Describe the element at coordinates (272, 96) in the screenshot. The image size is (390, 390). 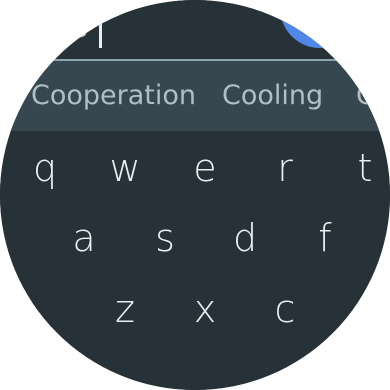
I see `suggestion-cooling: Cooling` at that location.